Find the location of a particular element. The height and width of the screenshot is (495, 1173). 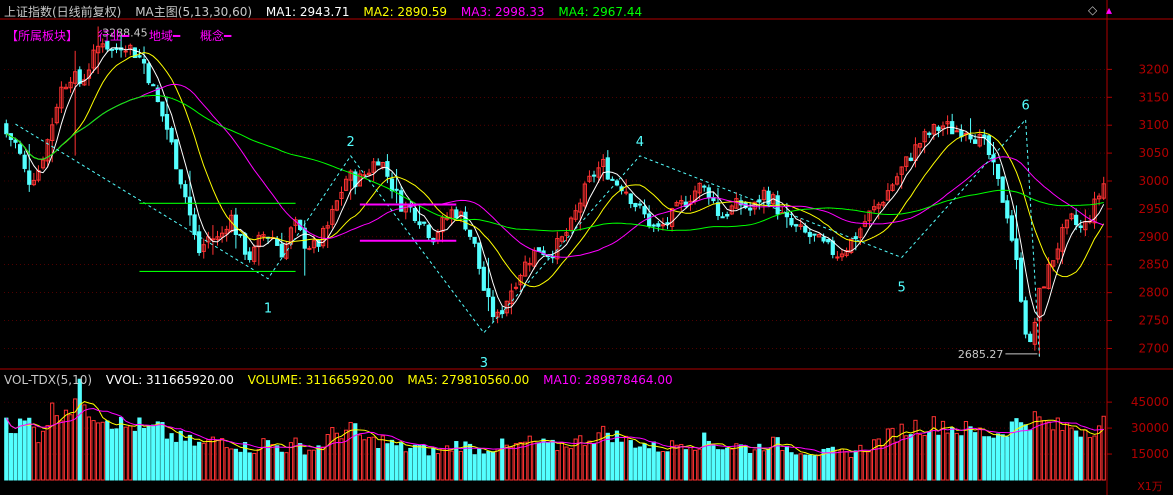

diamond-icon: ◇ is located at coordinates (1092, 10).